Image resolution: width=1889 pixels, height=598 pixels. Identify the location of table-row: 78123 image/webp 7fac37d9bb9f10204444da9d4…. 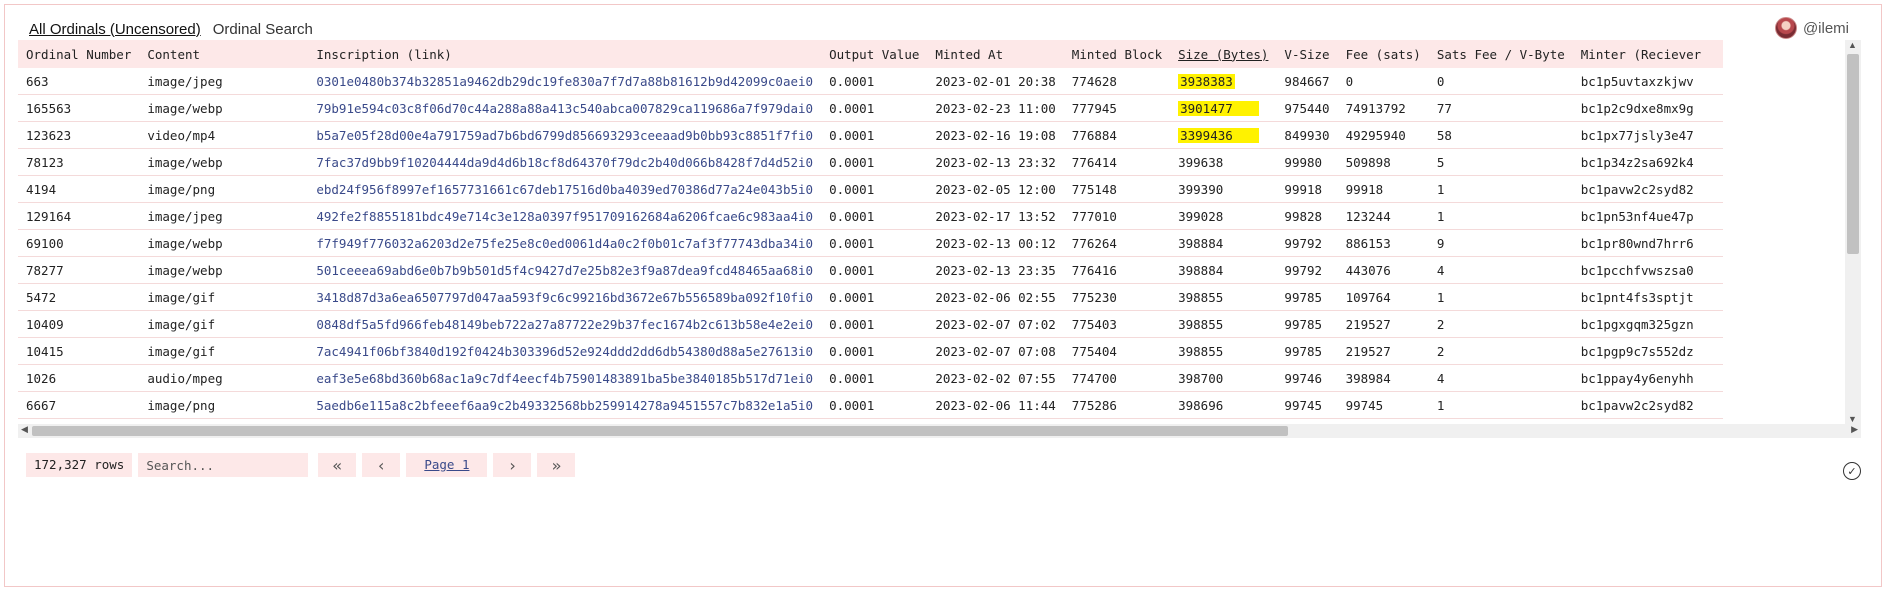
(870, 162).